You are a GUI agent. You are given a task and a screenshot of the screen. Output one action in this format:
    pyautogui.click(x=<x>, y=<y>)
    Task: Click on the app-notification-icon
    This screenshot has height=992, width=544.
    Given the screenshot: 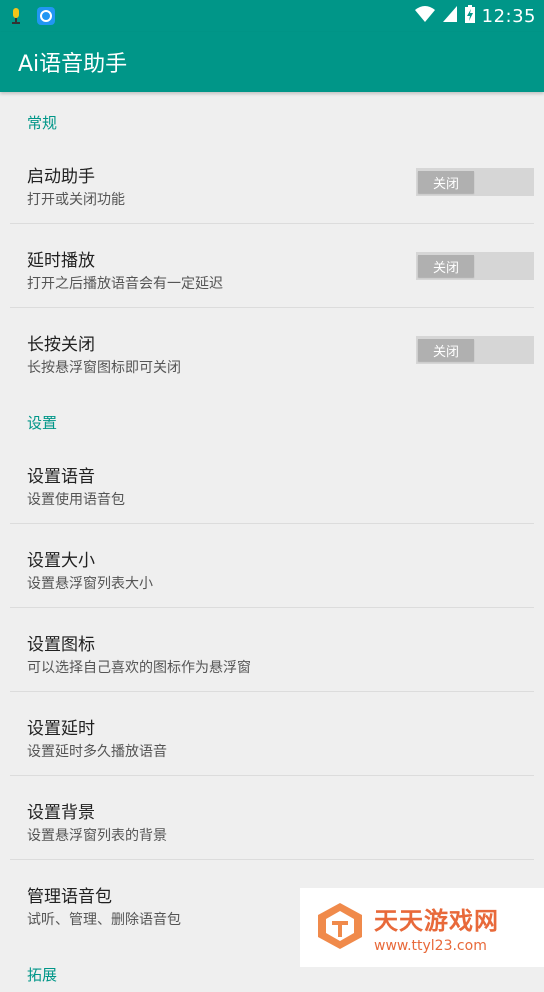 What is the action you would take?
    pyautogui.click(x=46, y=18)
    